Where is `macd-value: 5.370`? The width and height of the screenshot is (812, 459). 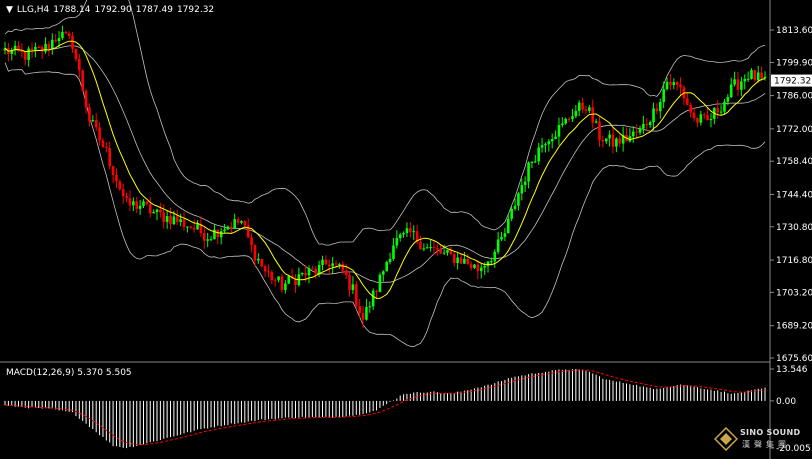
macd-value: 5.370 is located at coordinates (90, 373).